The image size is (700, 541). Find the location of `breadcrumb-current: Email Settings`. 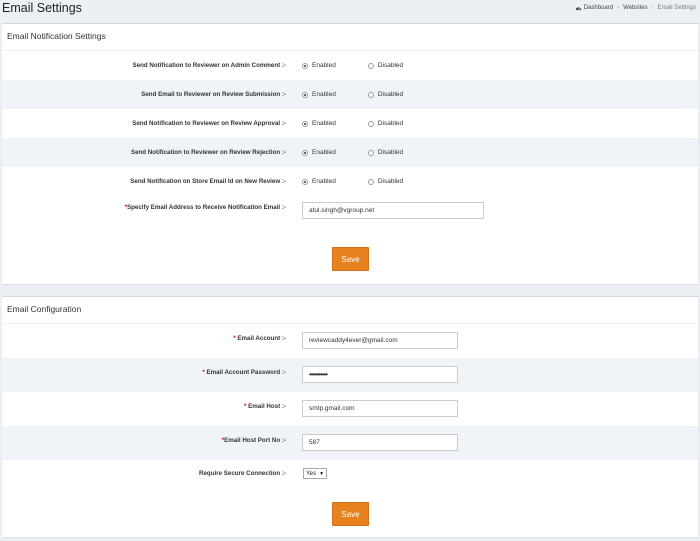

breadcrumb-current: Email Settings is located at coordinates (676, 8).